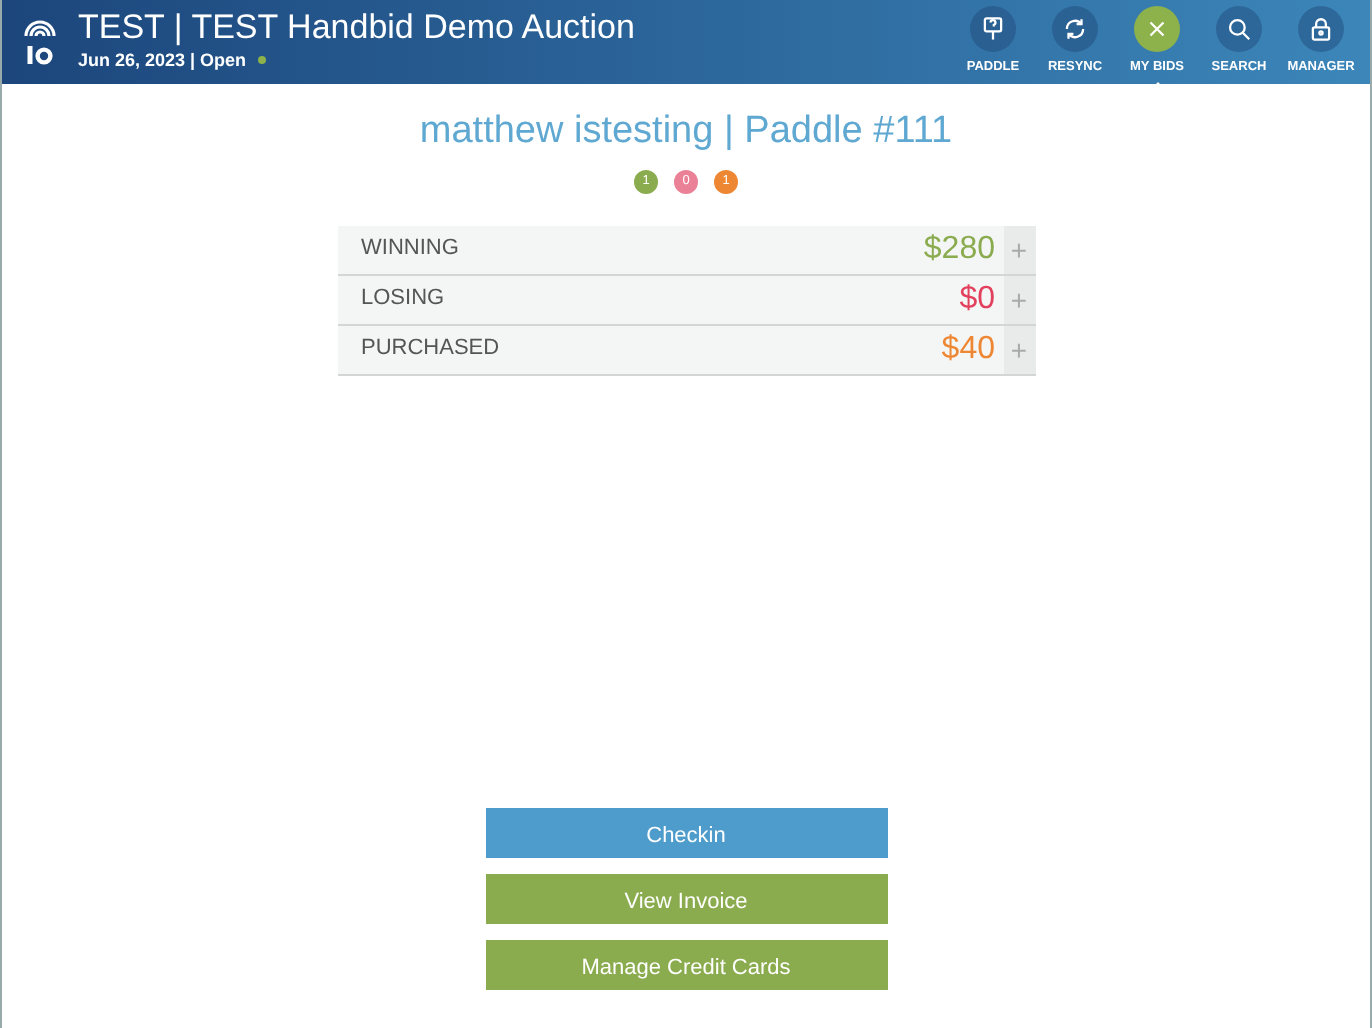 This screenshot has width=1372, height=1028. What do you see at coordinates (410, 249) in the screenshot?
I see `section-label: WINNING` at bounding box center [410, 249].